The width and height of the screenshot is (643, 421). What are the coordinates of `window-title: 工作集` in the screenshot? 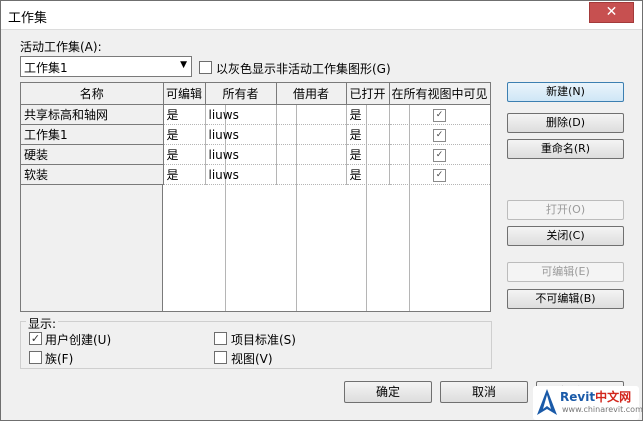 It's located at (28, 18).